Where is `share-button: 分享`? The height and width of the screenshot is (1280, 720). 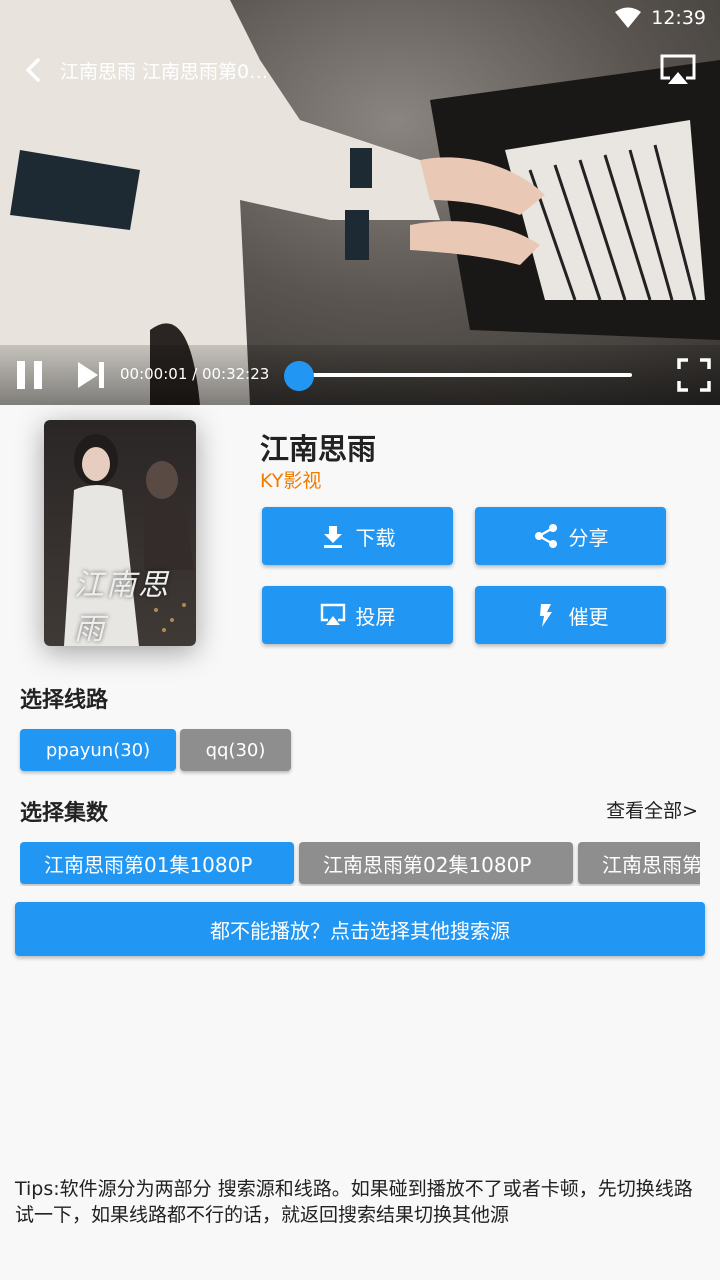
share-button: 分享 is located at coordinates (570, 536).